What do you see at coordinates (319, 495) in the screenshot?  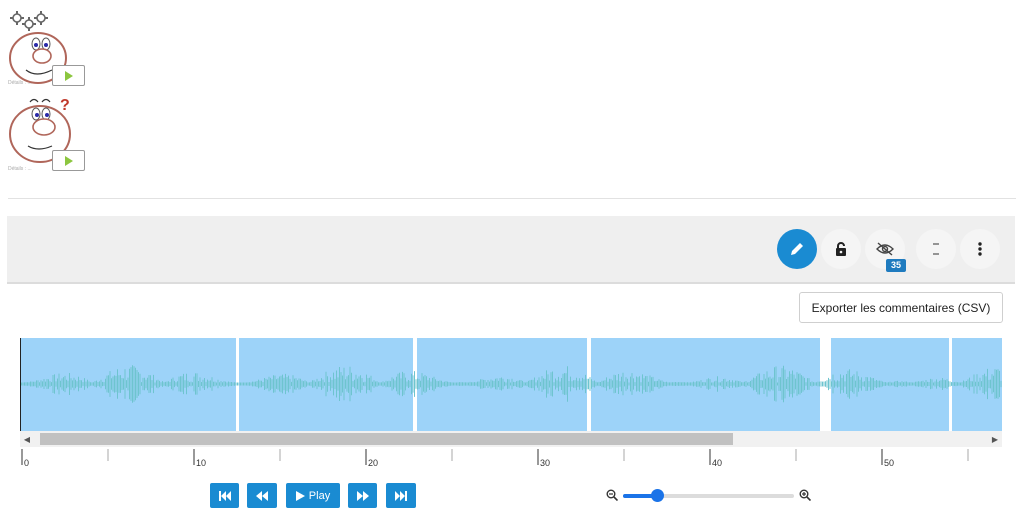 I see `play-label: Play` at bounding box center [319, 495].